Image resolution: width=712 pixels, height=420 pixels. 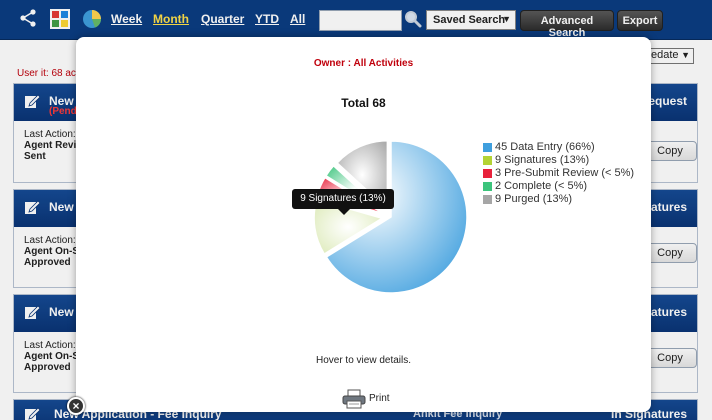 What do you see at coordinates (545, 147) in the screenshot?
I see `legend-label: 45 Data Entry (66%)` at bounding box center [545, 147].